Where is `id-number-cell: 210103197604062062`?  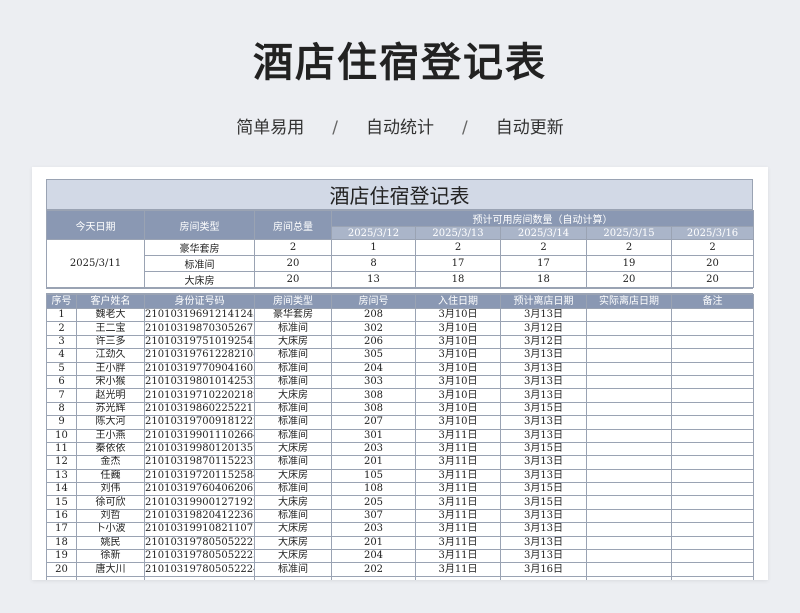 id-number-cell: 210103197604062062 is located at coordinates (199, 489).